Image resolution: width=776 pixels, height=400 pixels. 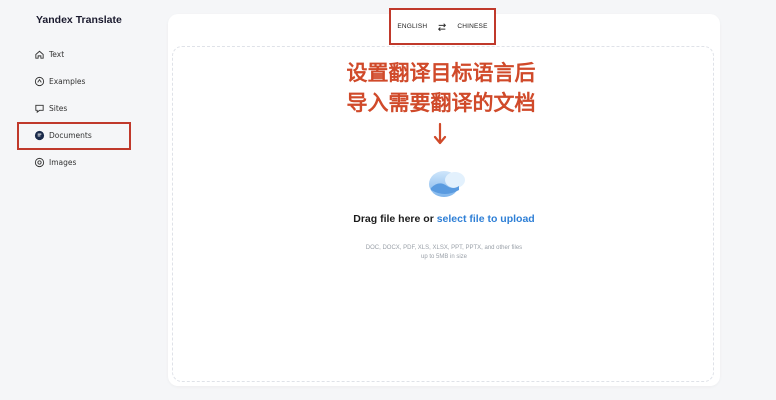 I want to click on globe-icon, so click(x=39, y=108).